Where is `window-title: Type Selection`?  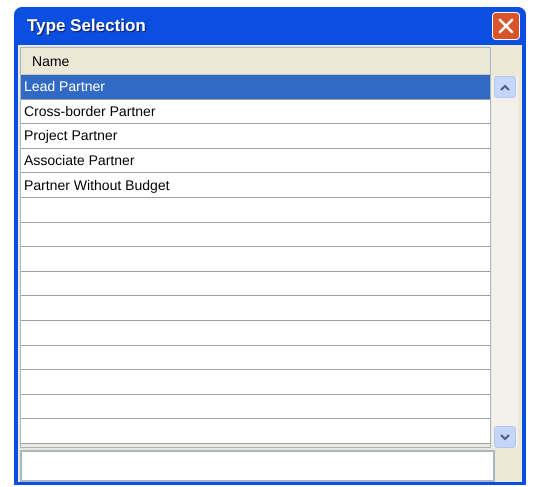
window-title: Type Selection is located at coordinates (86, 26).